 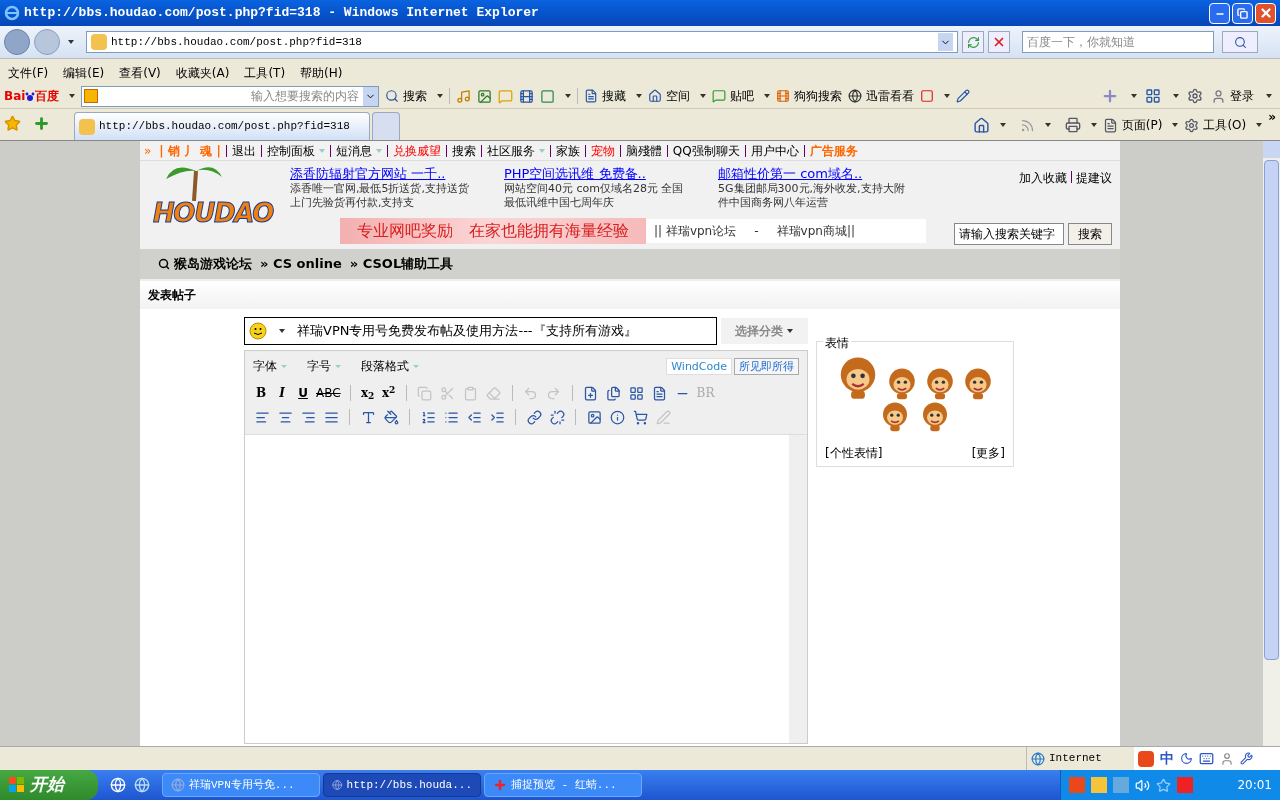 What do you see at coordinates (1232, 96) in the screenshot?
I see `login-button: 登录` at bounding box center [1232, 96].